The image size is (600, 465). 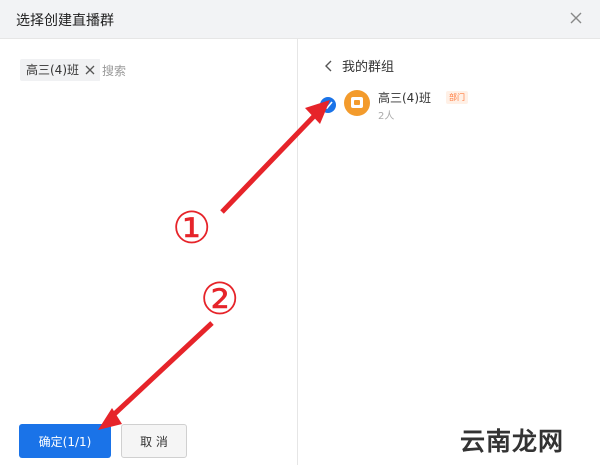 I want to click on selected-tag-label: 高三(4)班, so click(x=52, y=70).